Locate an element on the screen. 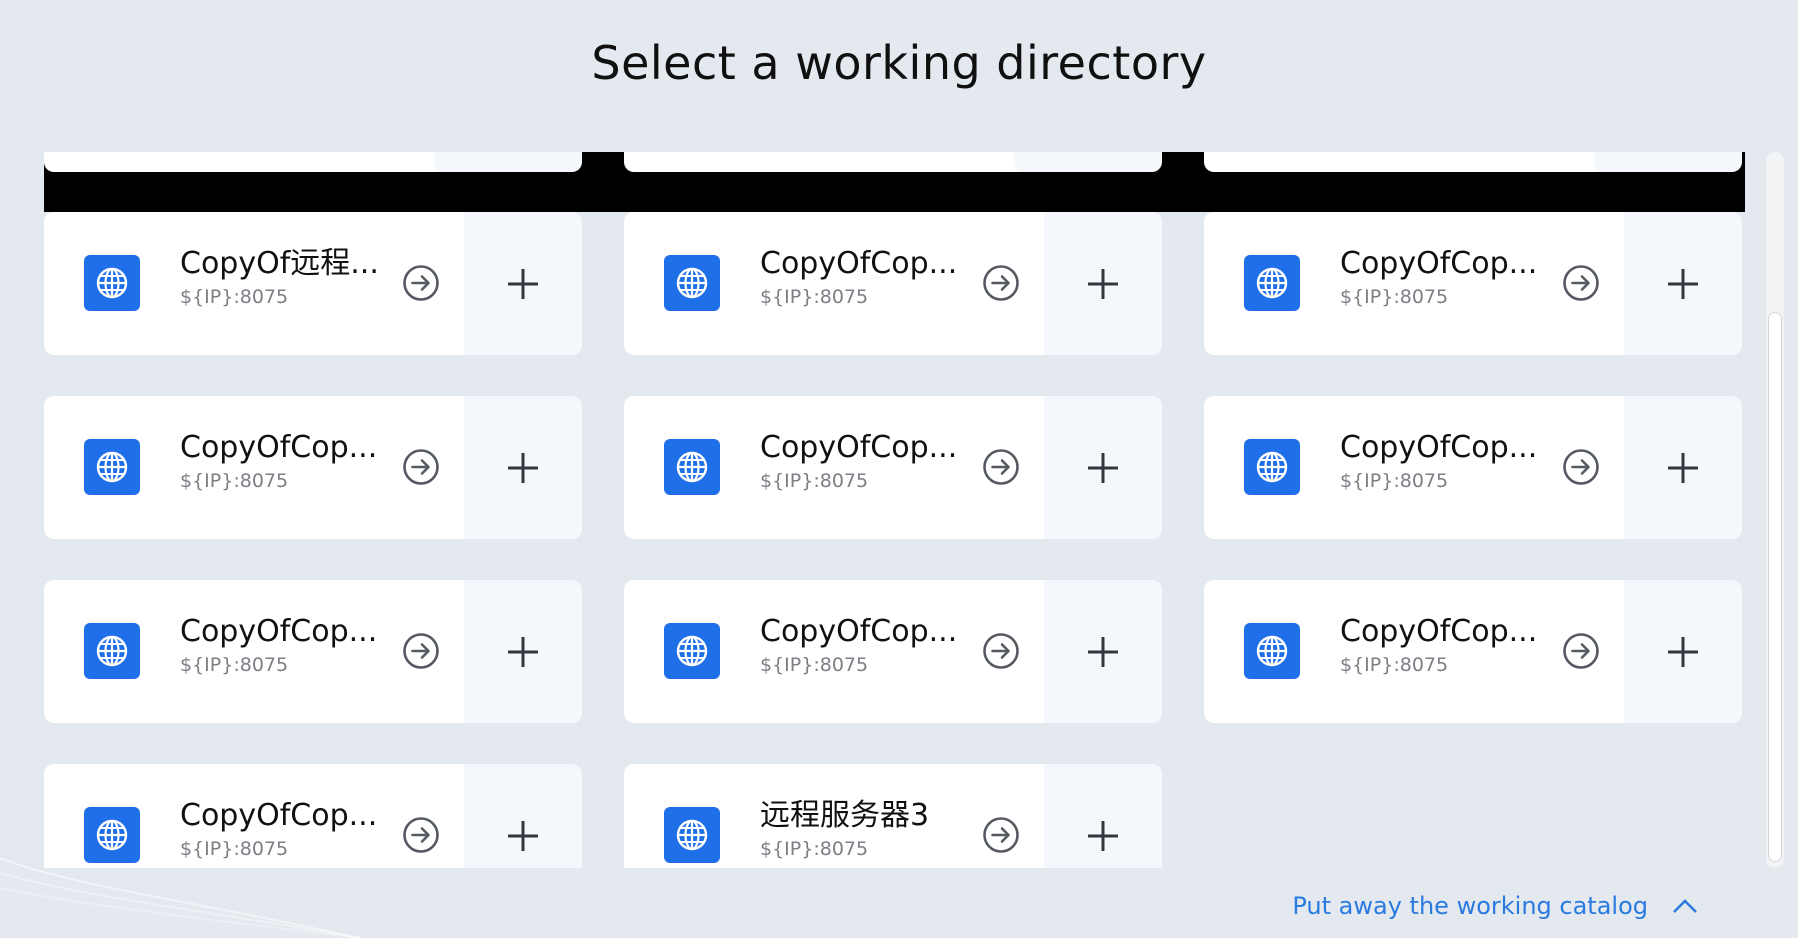  scrollbar-track is located at coordinates (1775, 510).